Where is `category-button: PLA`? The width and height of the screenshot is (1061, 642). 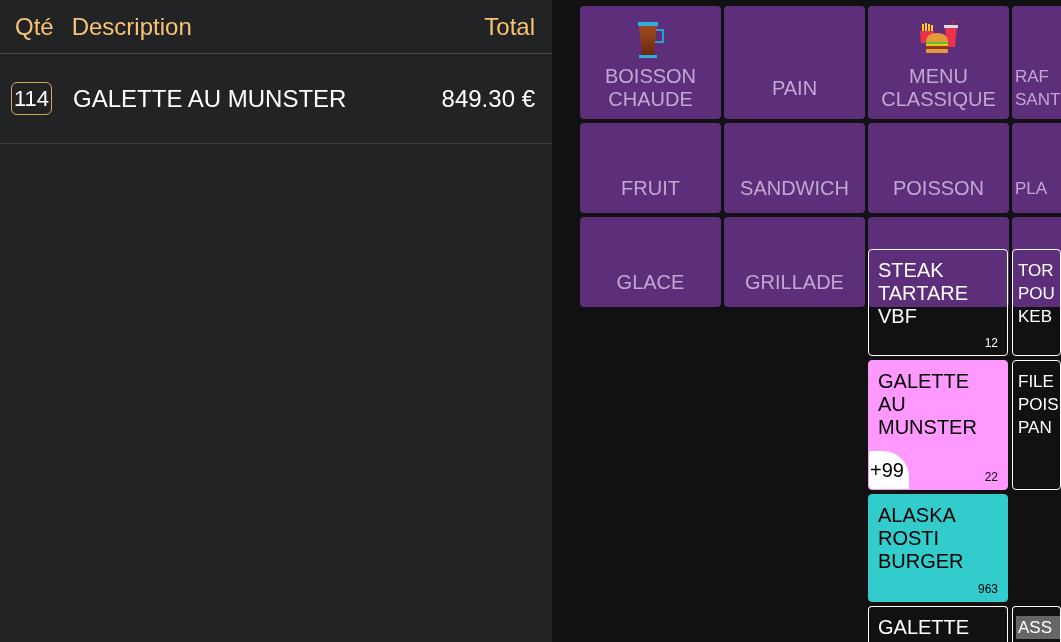 category-button: PLA is located at coordinates (1036, 168).